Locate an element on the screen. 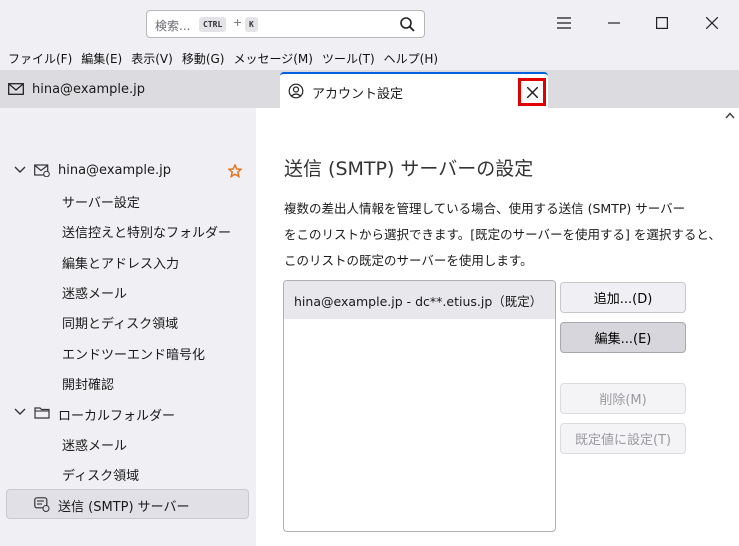 The image size is (739, 546). tree-item-local-disk: ディスク領域 is located at coordinates (100, 474).